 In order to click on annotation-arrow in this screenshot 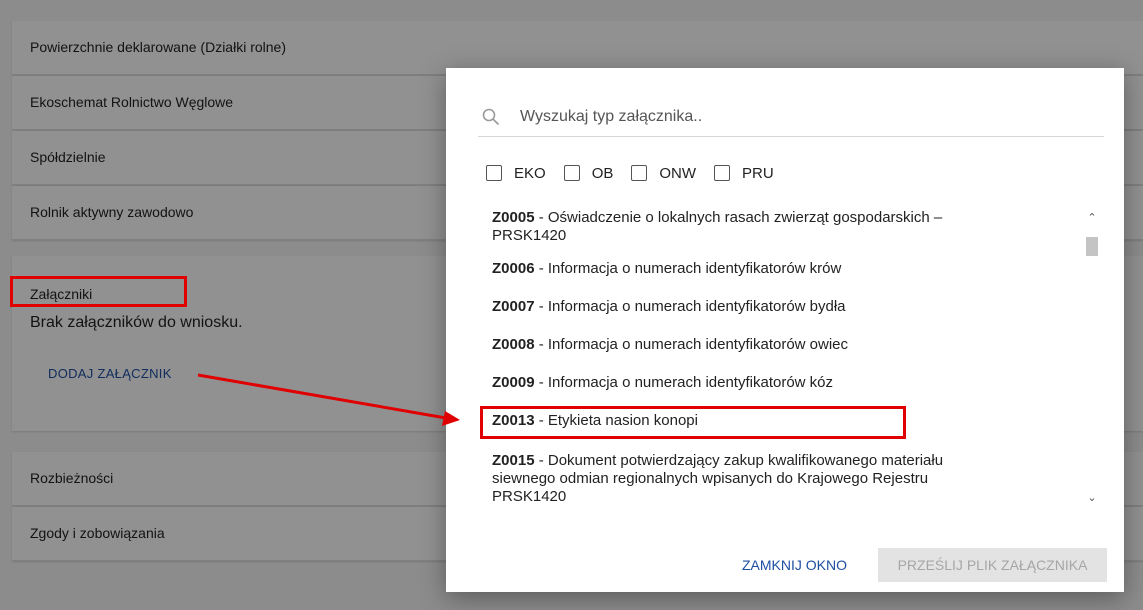, I will do `click(328, 399)`.